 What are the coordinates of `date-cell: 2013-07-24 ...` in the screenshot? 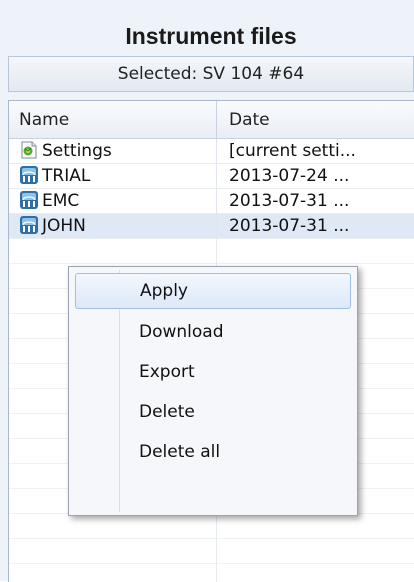 It's located at (289, 176).